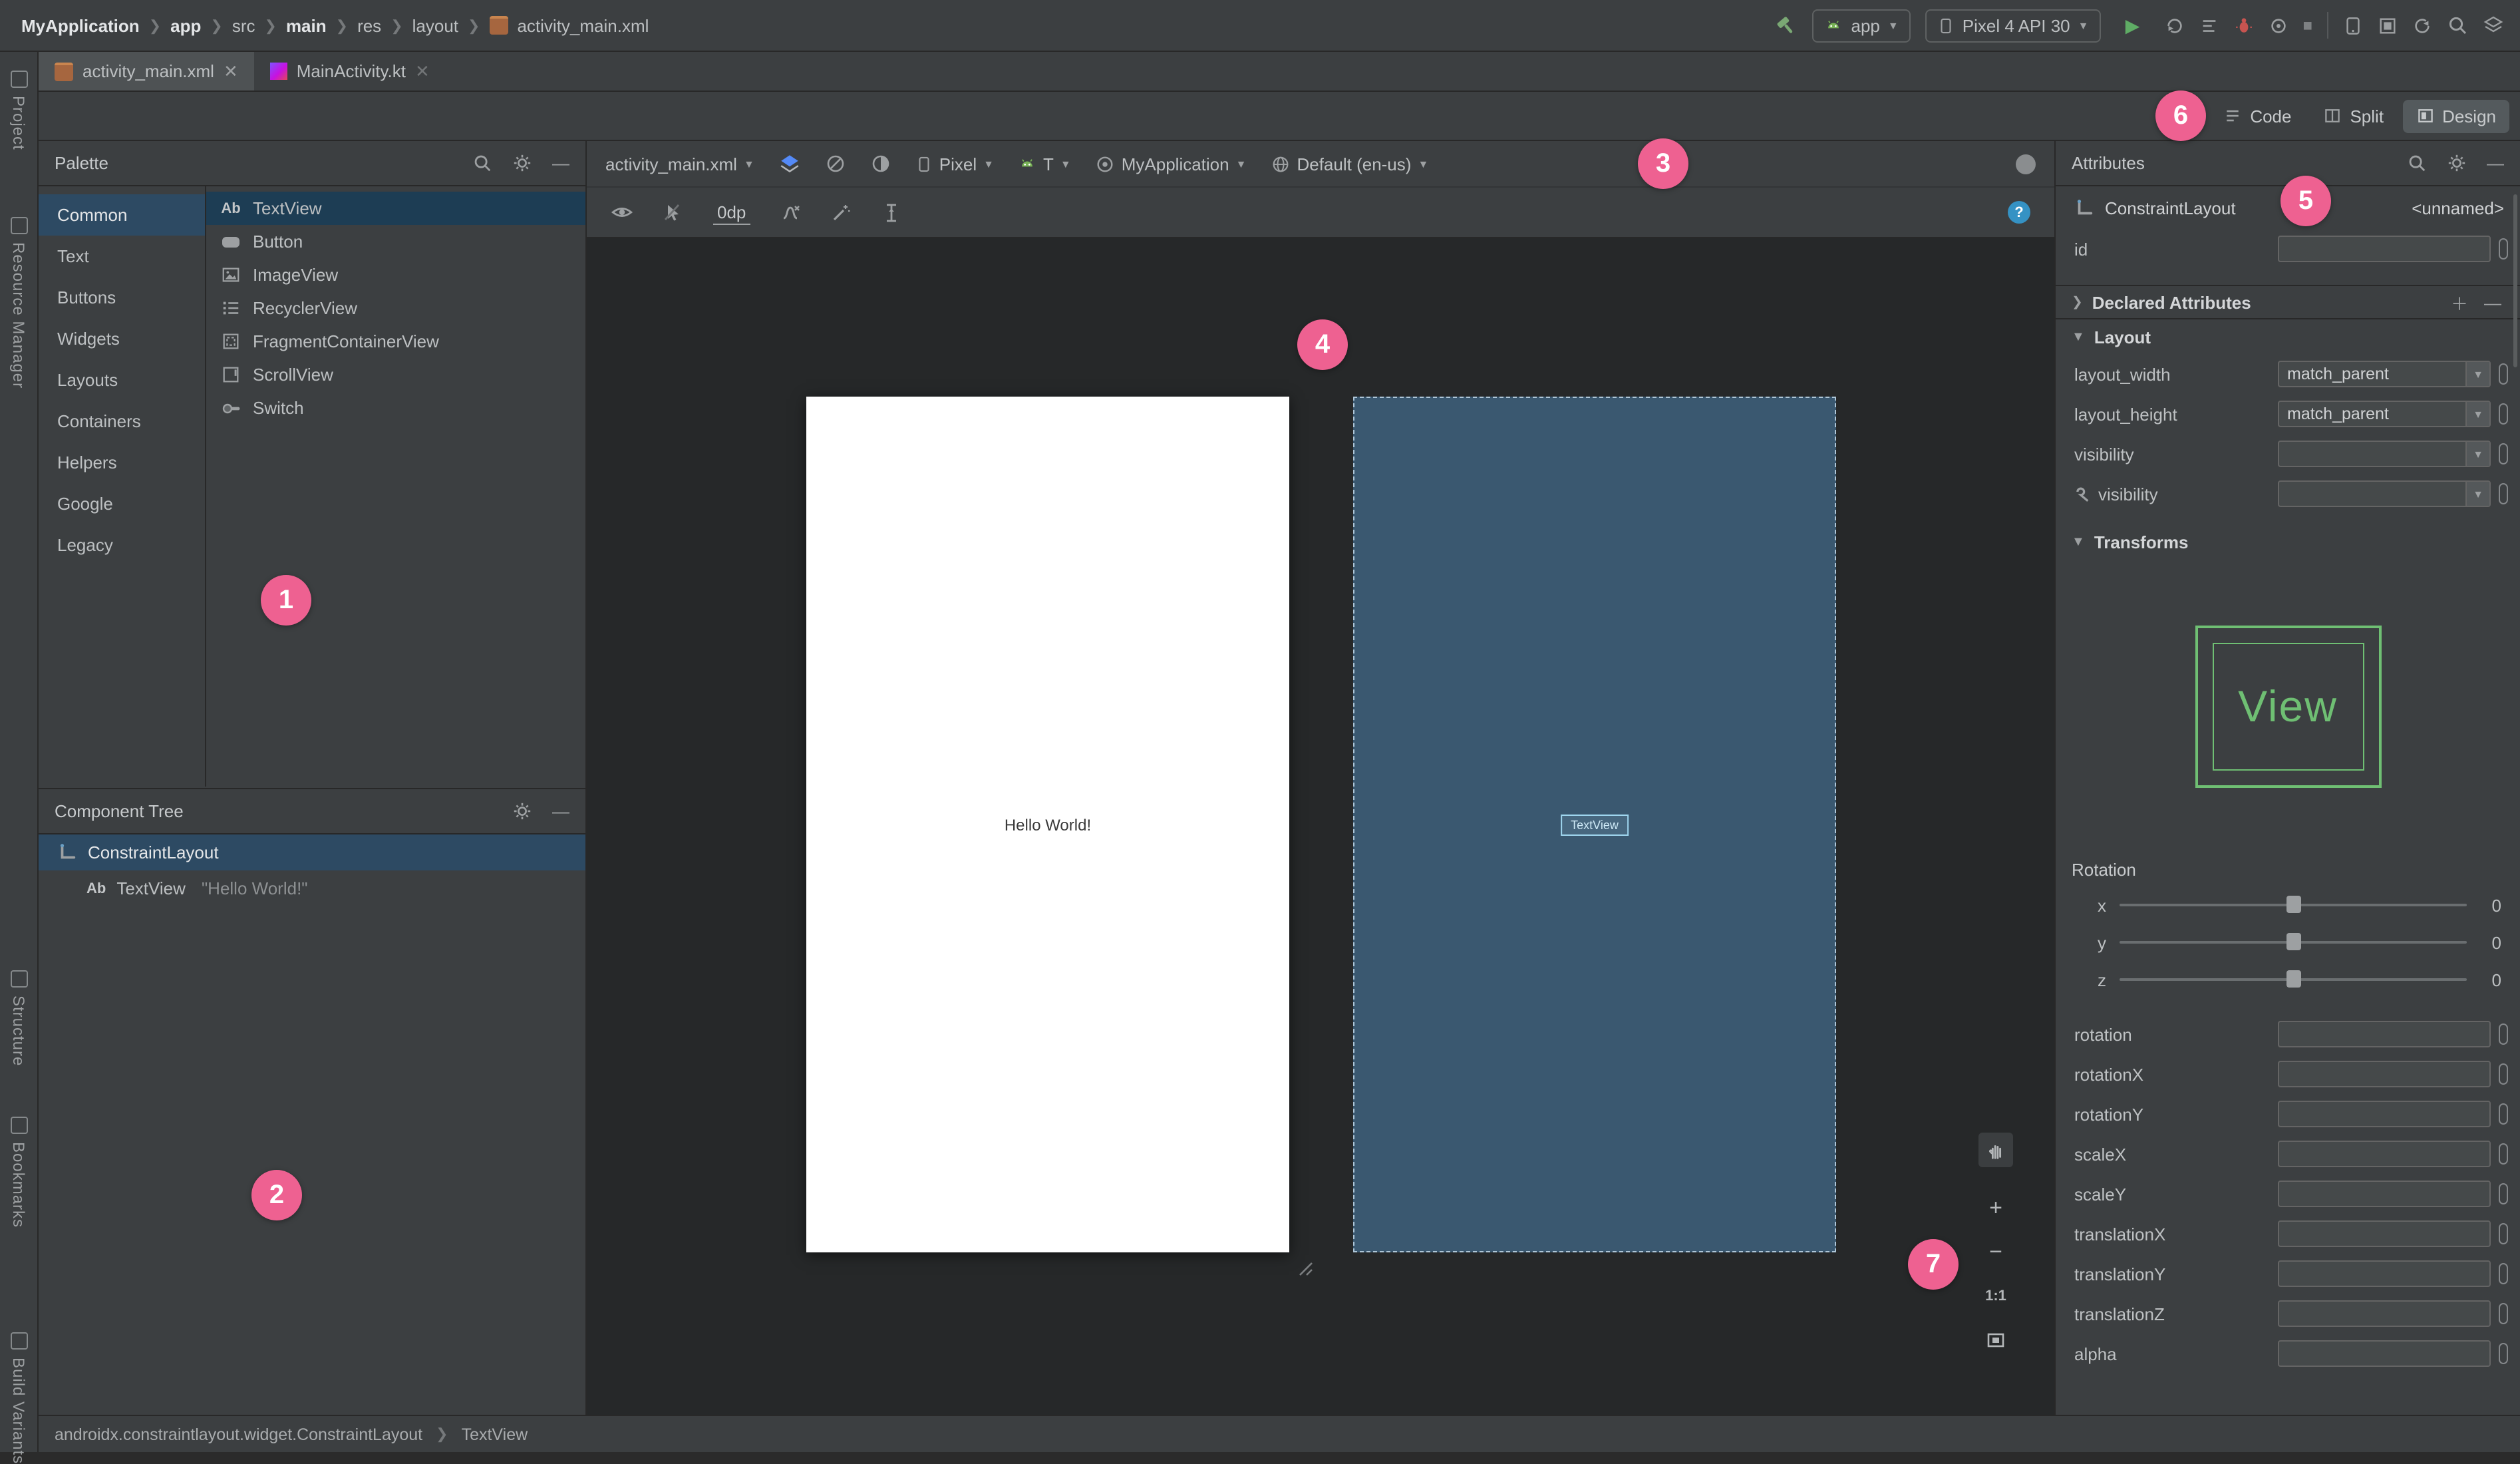 The height and width of the screenshot is (1464, 2520). What do you see at coordinates (2492, 302) in the screenshot?
I see `remove-attribute-icon: —` at bounding box center [2492, 302].